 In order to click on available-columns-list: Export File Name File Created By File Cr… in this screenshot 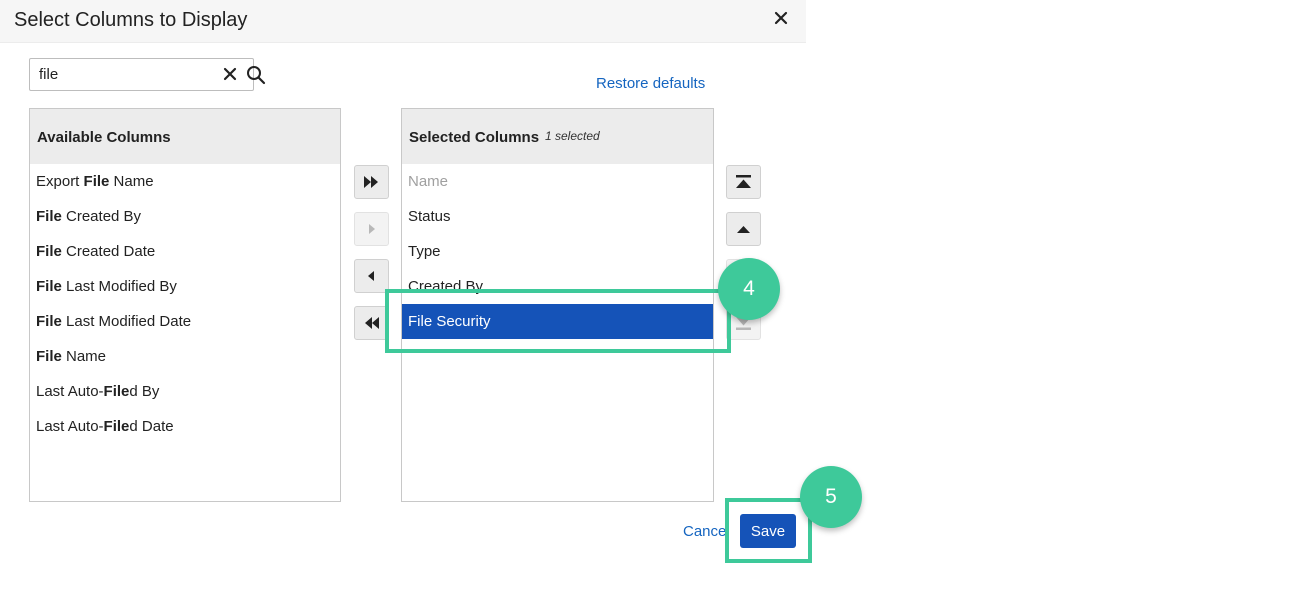, I will do `click(185, 304)`.